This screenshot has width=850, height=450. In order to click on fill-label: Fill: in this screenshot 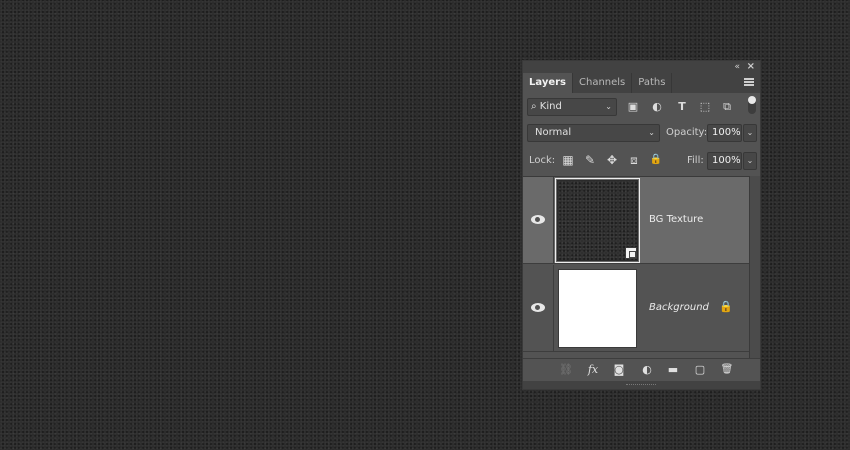, I will do `click(695, 160)`.